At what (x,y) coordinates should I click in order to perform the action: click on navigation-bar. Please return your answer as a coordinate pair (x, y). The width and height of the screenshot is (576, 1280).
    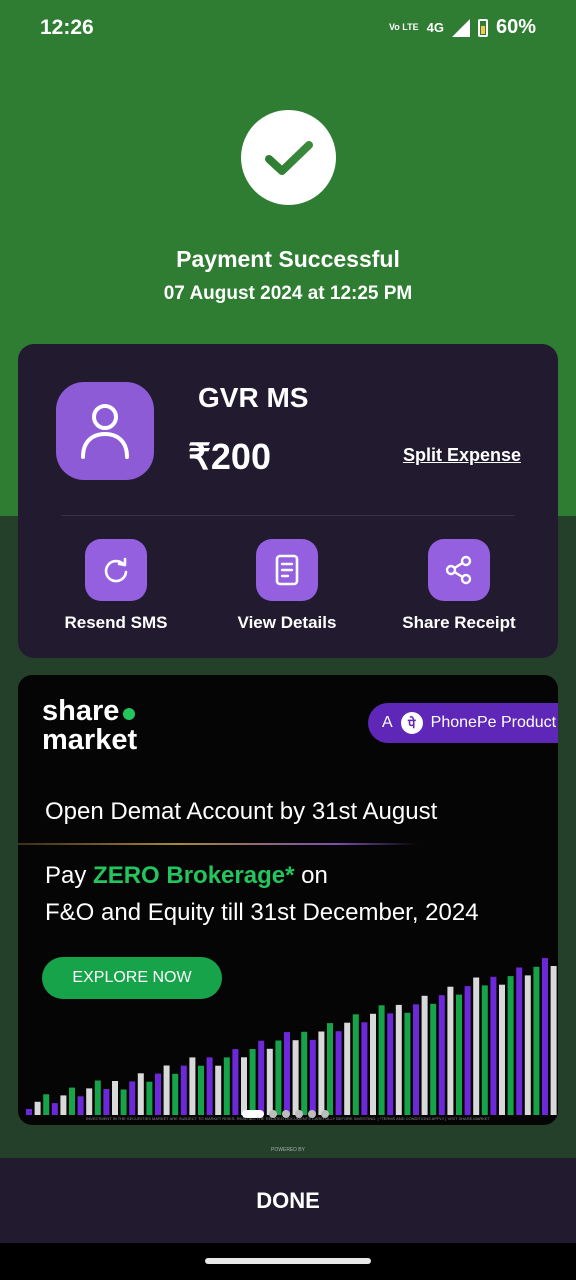
    Looking at the image, I should click on (288, 1261).